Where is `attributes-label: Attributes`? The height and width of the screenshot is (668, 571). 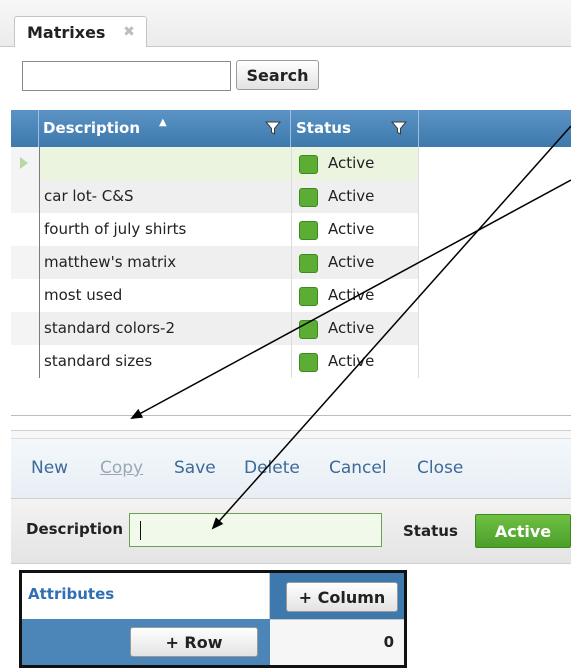 attributes-label: Attributes is located at coordinates (71, 594).